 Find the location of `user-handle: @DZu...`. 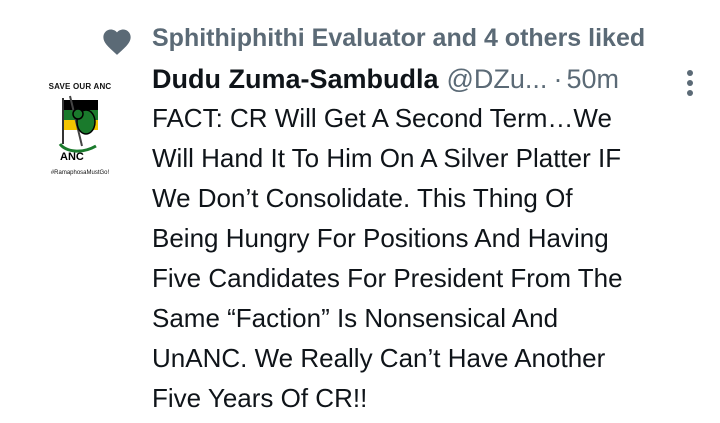

user-handle: @DZu... is located at coordinates (497, 79).